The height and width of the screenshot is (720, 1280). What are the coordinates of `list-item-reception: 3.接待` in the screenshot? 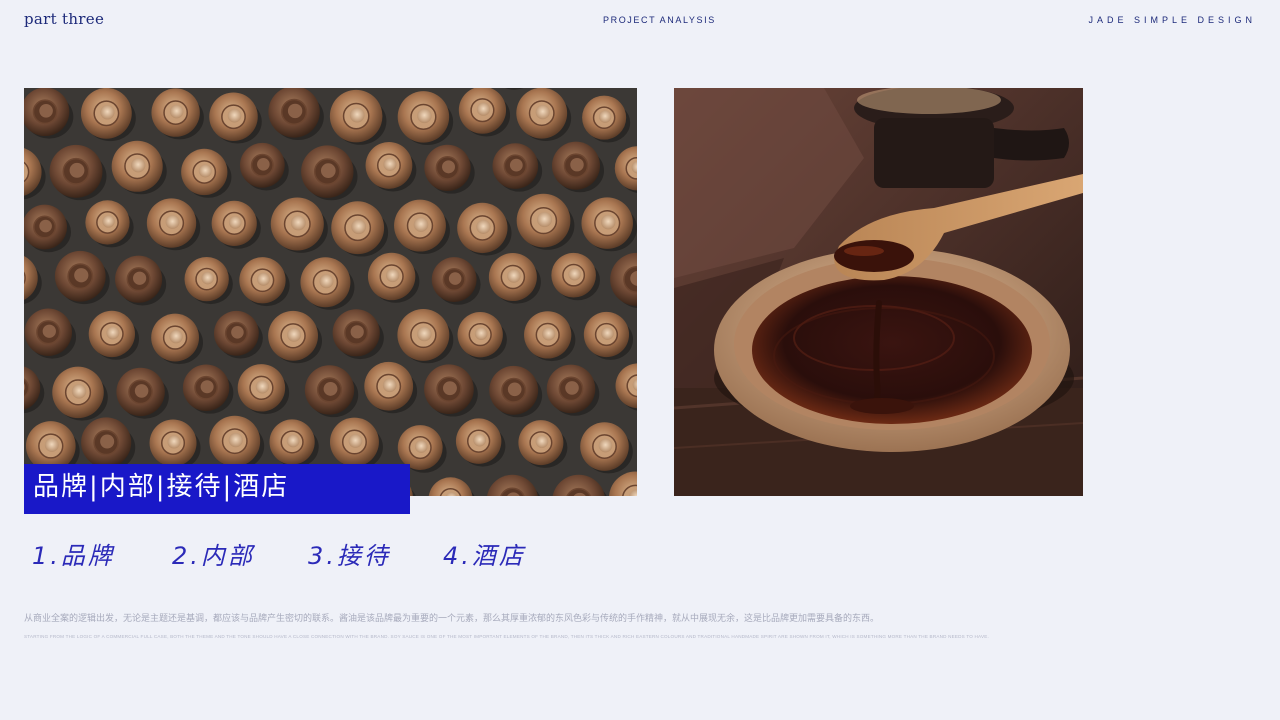 It's located at (349, 556).